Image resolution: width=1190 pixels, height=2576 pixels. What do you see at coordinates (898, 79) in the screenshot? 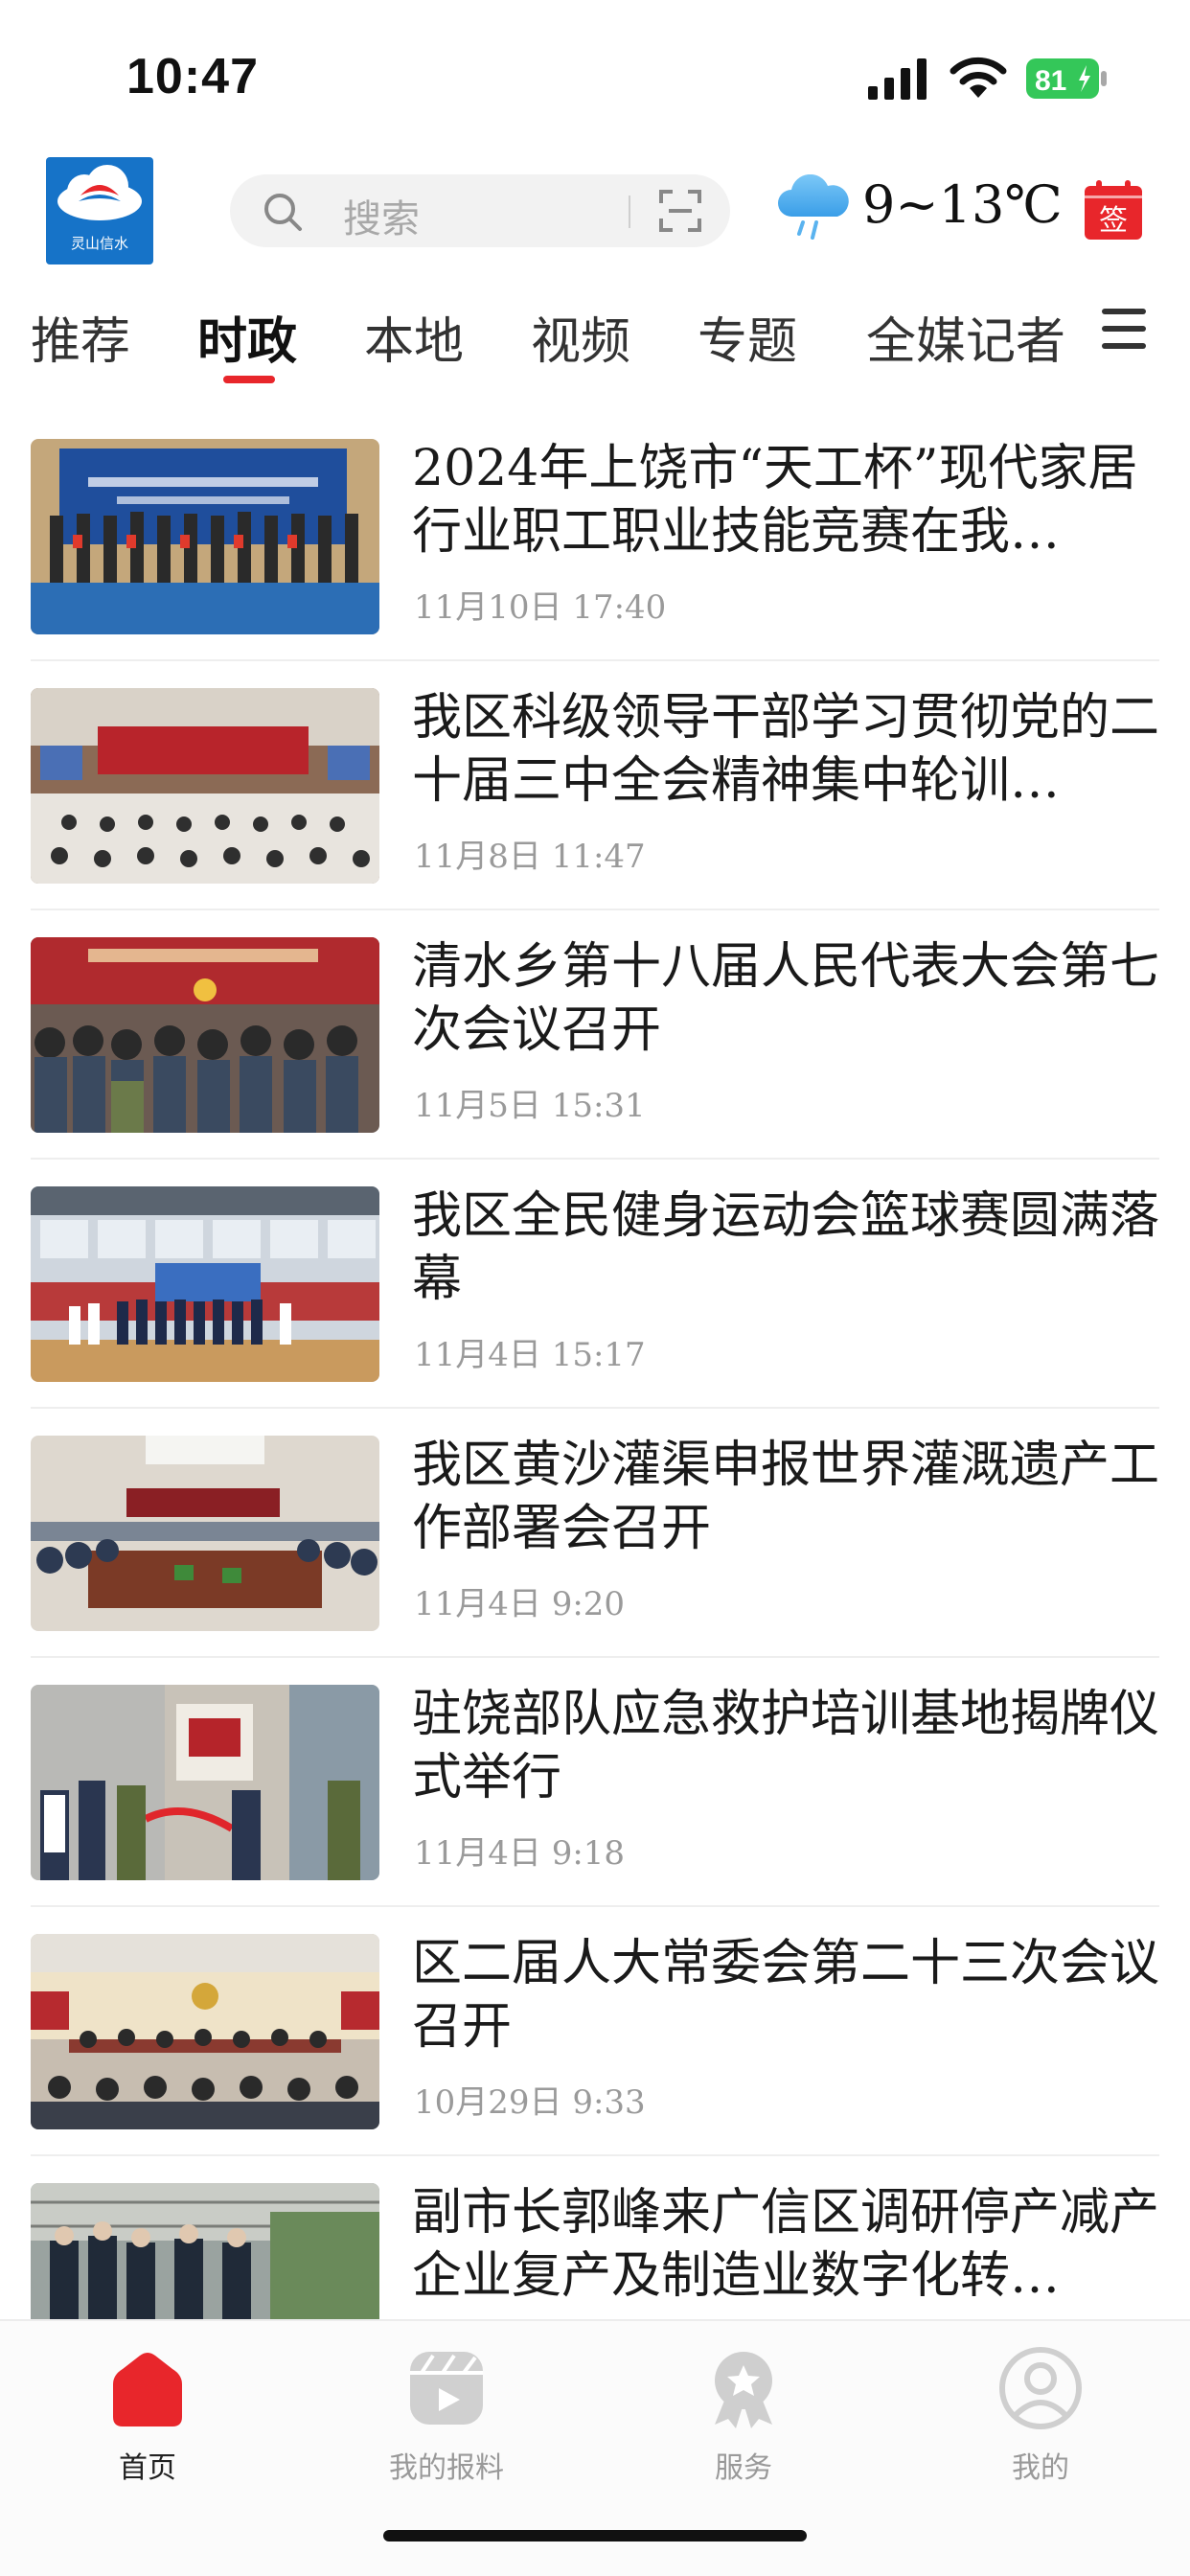
I see `cellular-signal-icon` at bounding box center [898, 79].